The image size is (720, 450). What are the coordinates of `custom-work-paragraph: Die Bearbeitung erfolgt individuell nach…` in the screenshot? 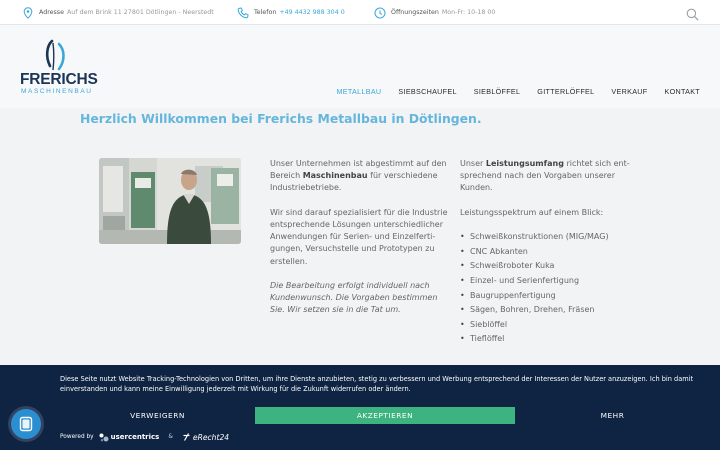 It's located at (354, 298).